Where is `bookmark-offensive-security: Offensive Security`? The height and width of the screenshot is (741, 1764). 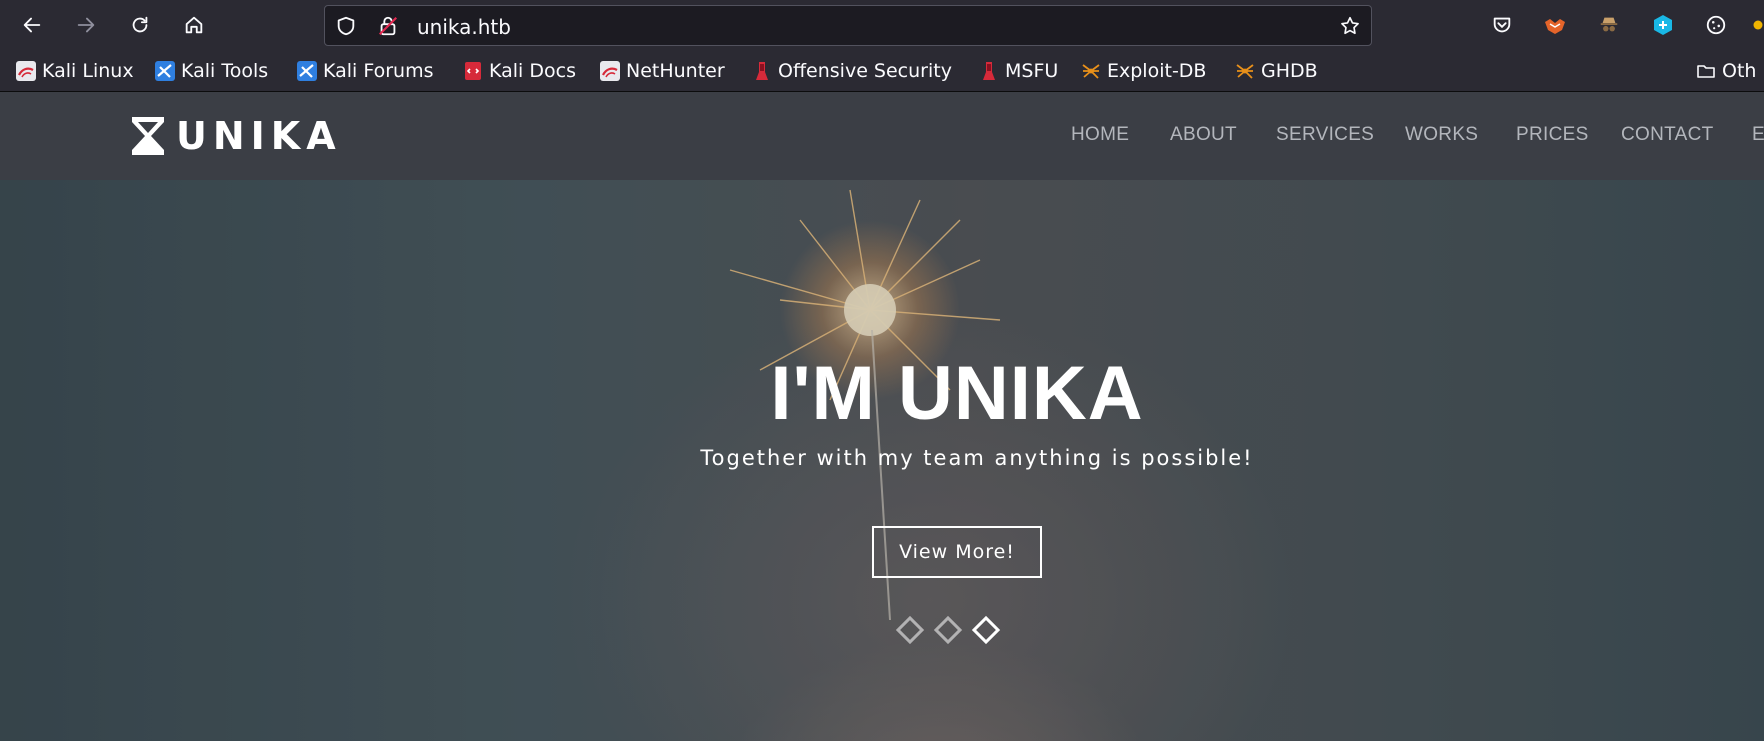 bookmark-offensive-security: Offensive Security is located at coordinates (852, 71).